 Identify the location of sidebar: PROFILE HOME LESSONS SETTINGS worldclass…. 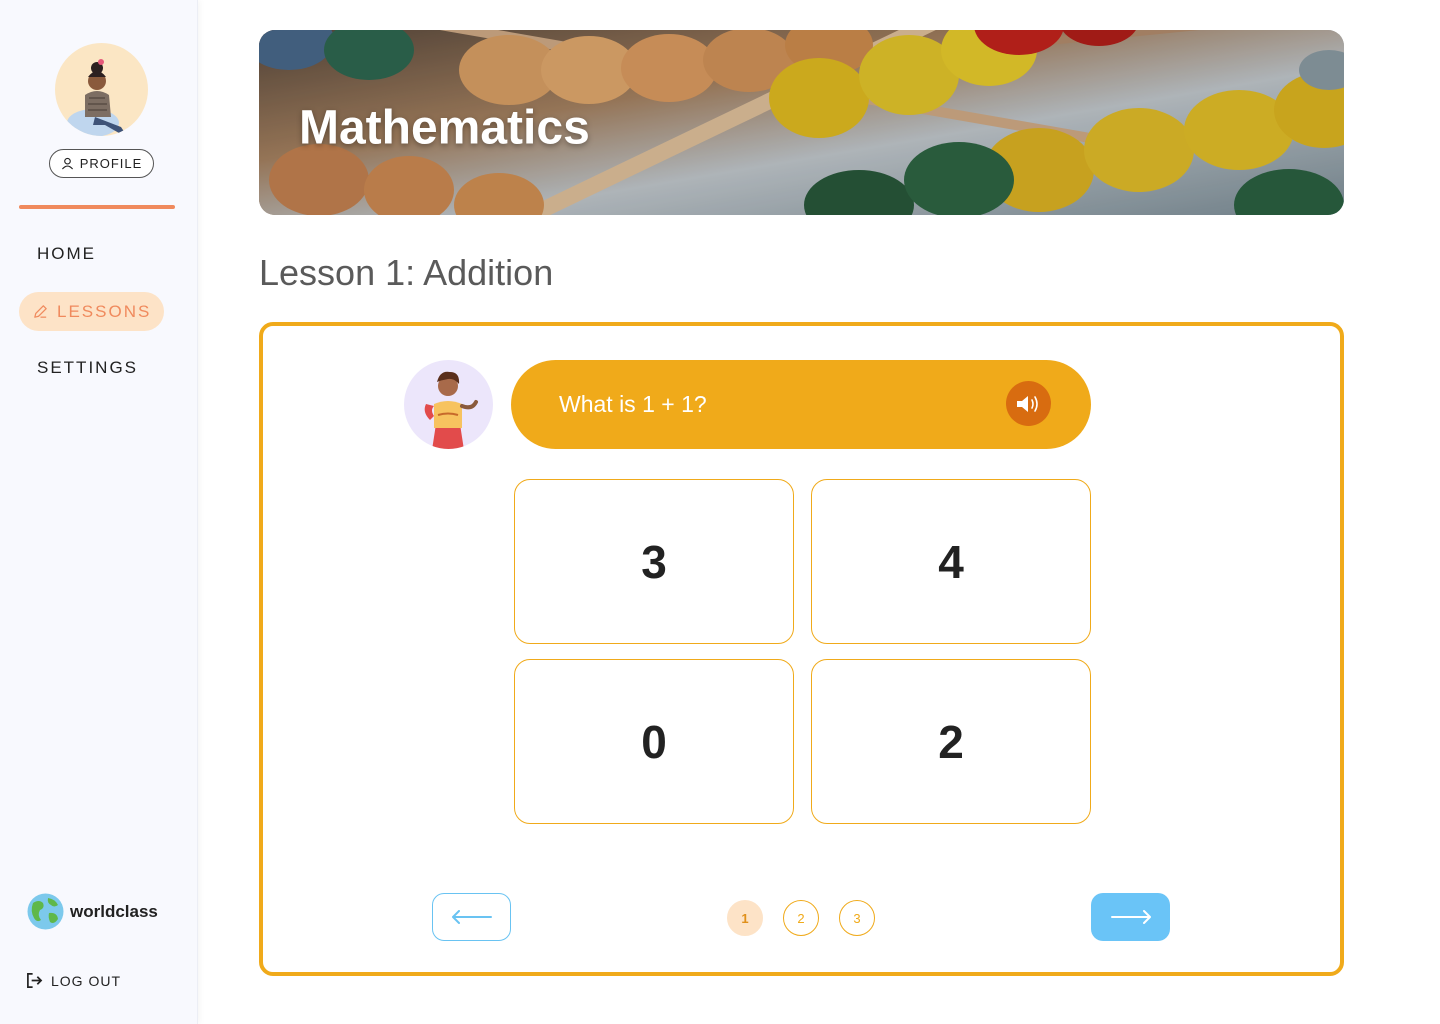
(99, 512).